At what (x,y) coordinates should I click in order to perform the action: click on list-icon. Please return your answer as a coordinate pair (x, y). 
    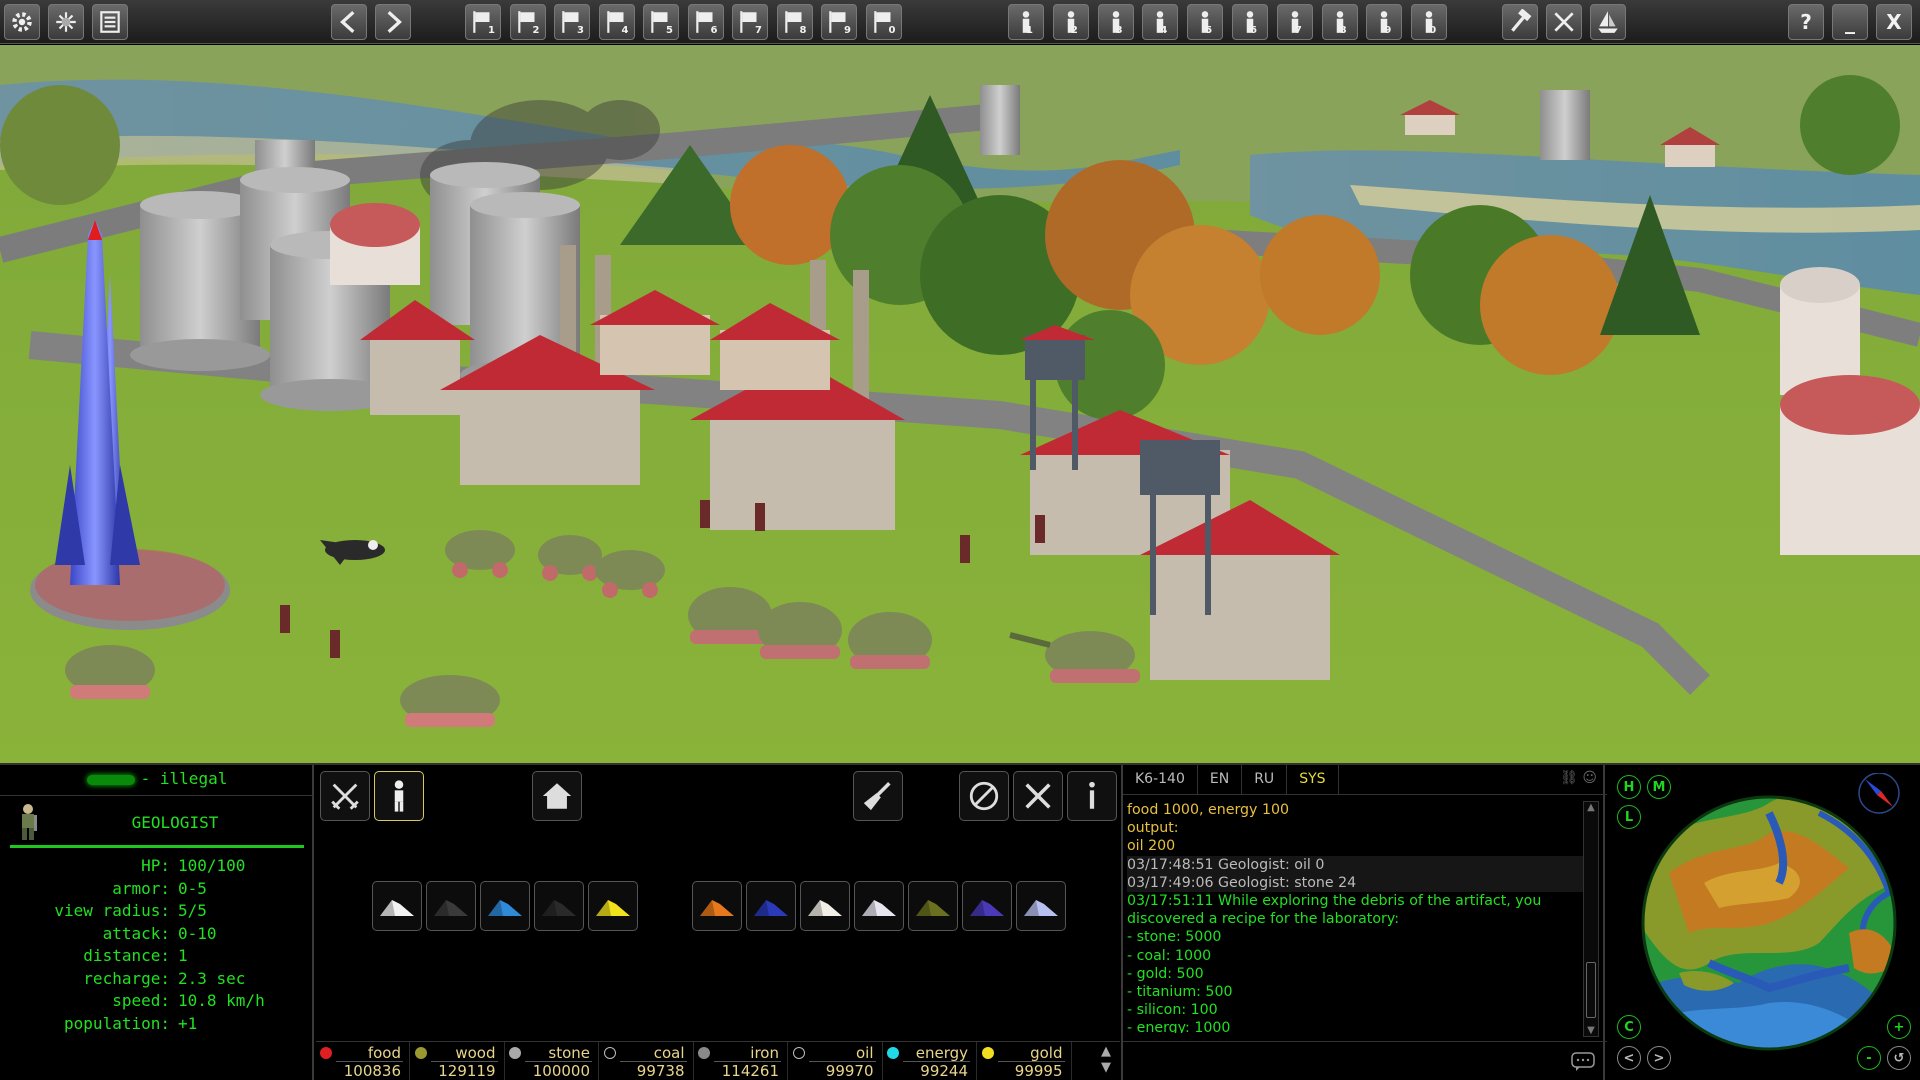
    Looking at the image, I should click on (110, 22).